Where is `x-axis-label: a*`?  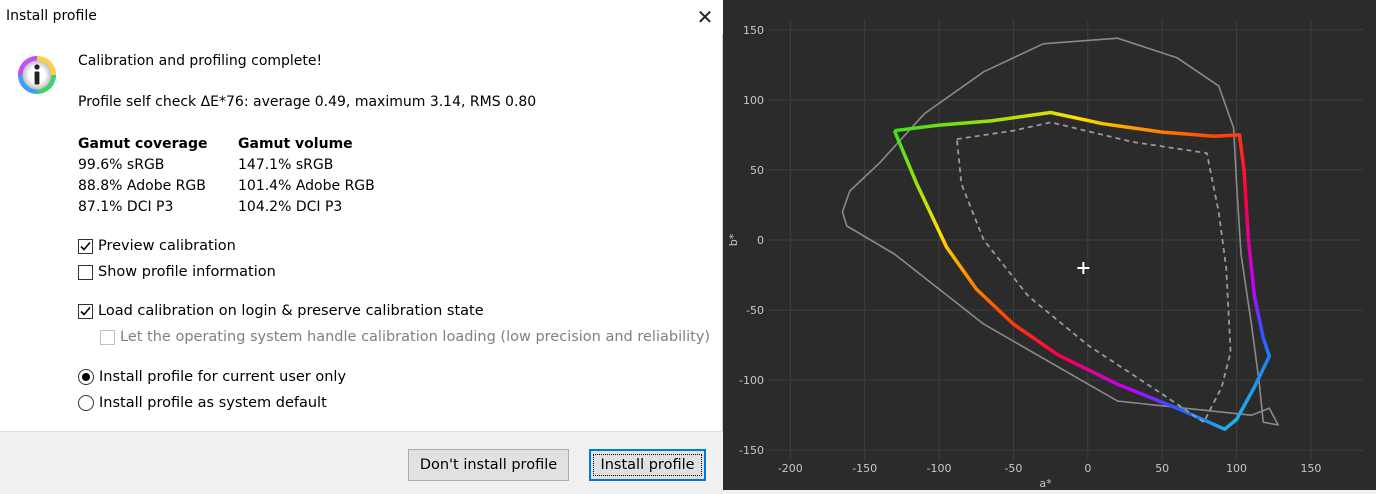
x-axis-label: a* is located at coordinates (1045, 483).